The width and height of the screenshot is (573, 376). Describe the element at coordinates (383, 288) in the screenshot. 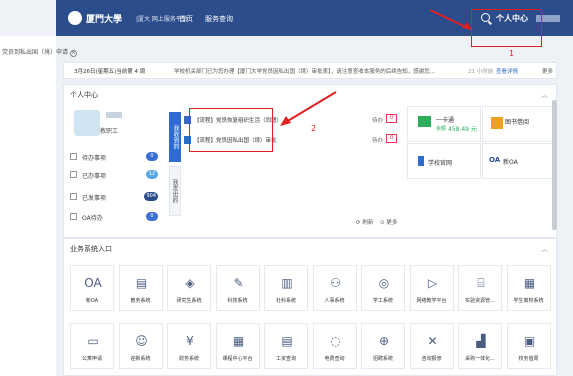

I see `app-tile: ◎ 学工系统` at that location.